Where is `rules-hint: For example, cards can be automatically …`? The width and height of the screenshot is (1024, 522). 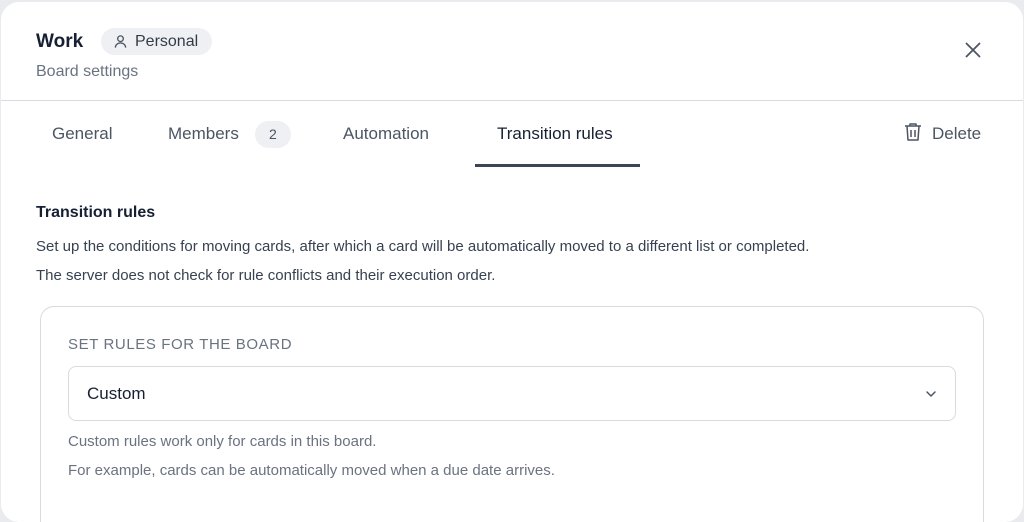 rules-hint: For example, cards can be automatically … is located at coordinates (311, 470).